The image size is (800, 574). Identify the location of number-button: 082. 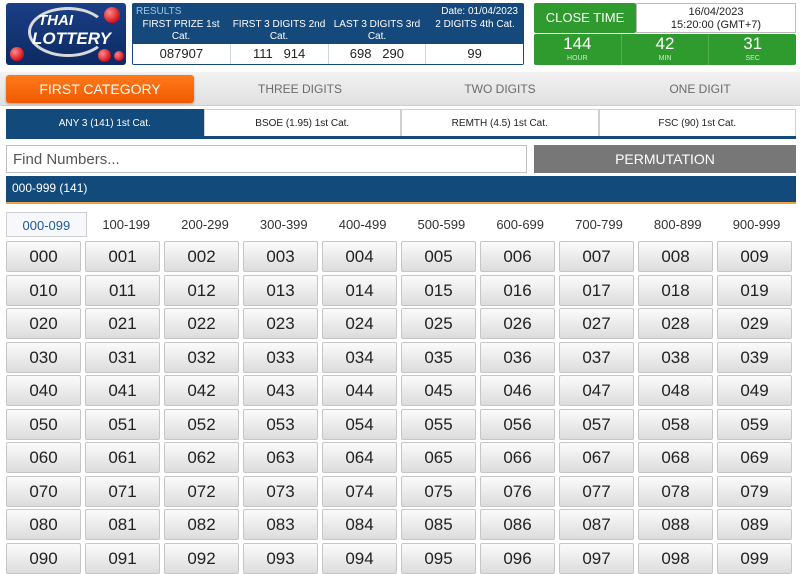
(201, 524).